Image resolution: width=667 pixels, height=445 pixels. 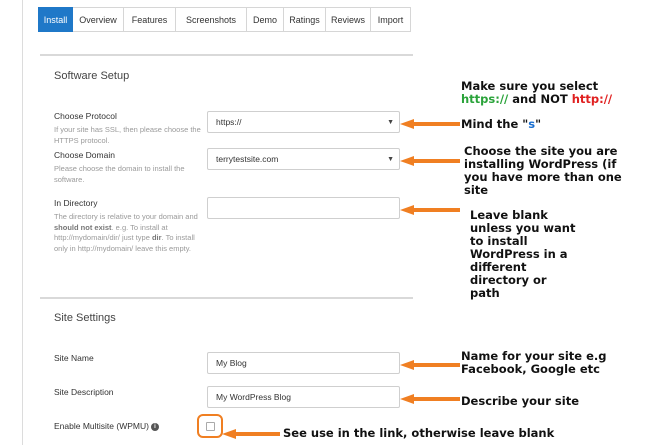 What do you see at coordinates (85, 318) in the screenshot?
I see `site-settings-title: Site Settings` at bounding box center [85, 318].